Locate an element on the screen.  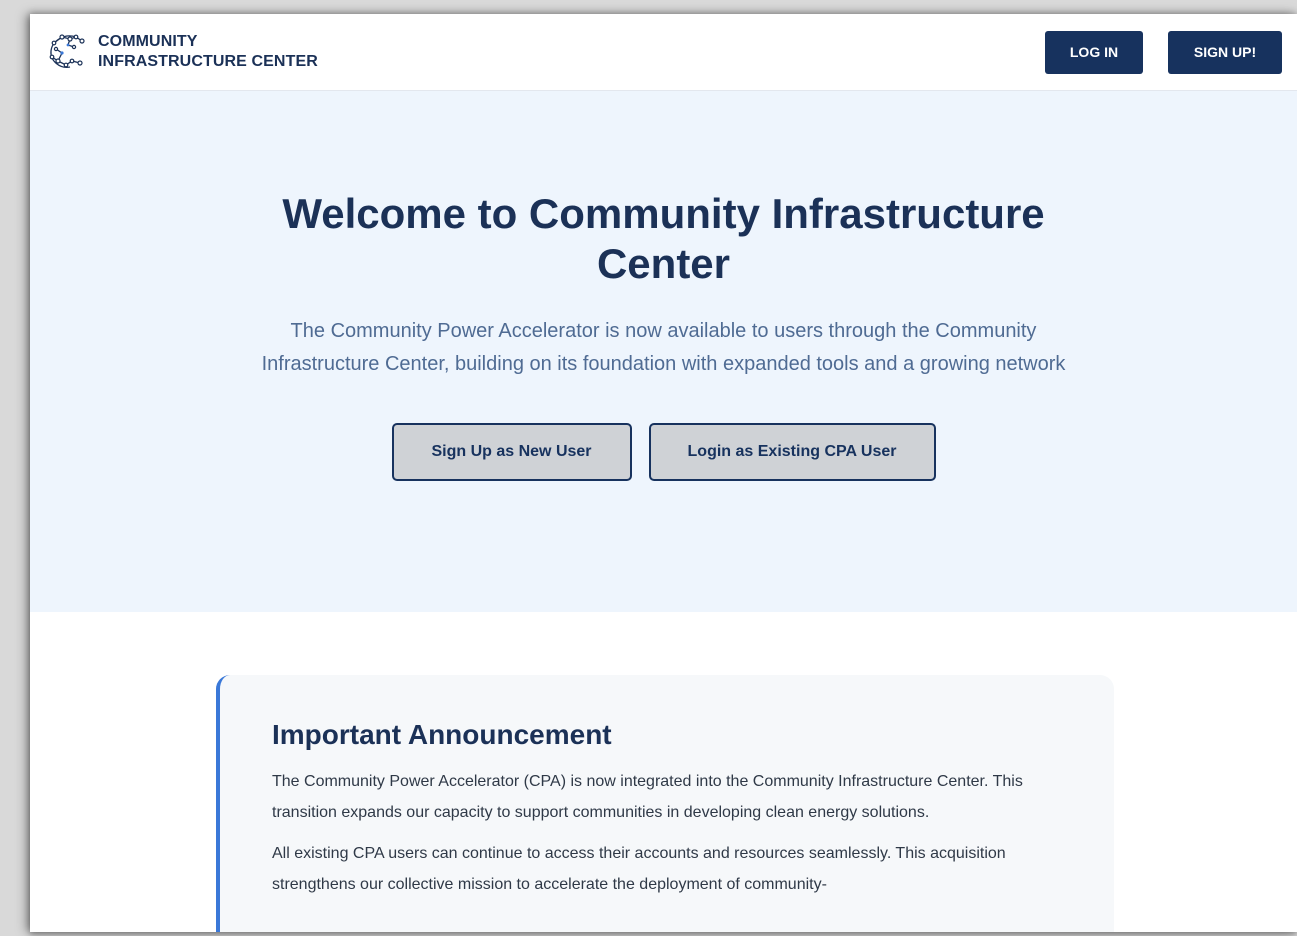
login-existing-cpa-user-button: Login as Existing CPA User is located at coordinates (792, 452).